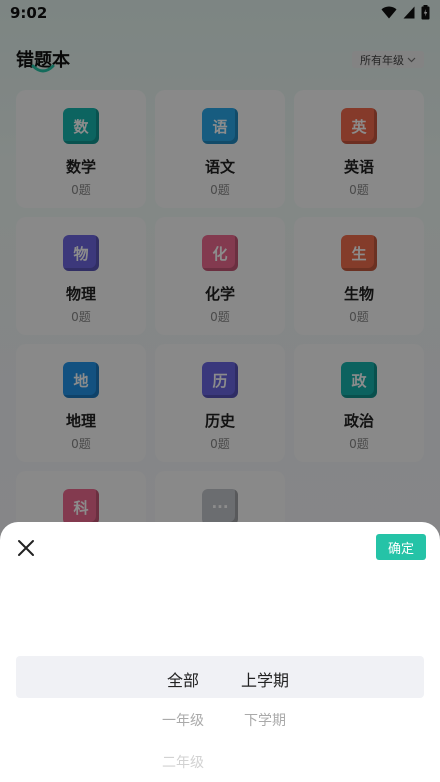 Image resolution: width=440 pixels, height=782 pixels. Describe the element at coordinates (401, 547) in the screenshot. I see `confirm-button: 确定` at that location.